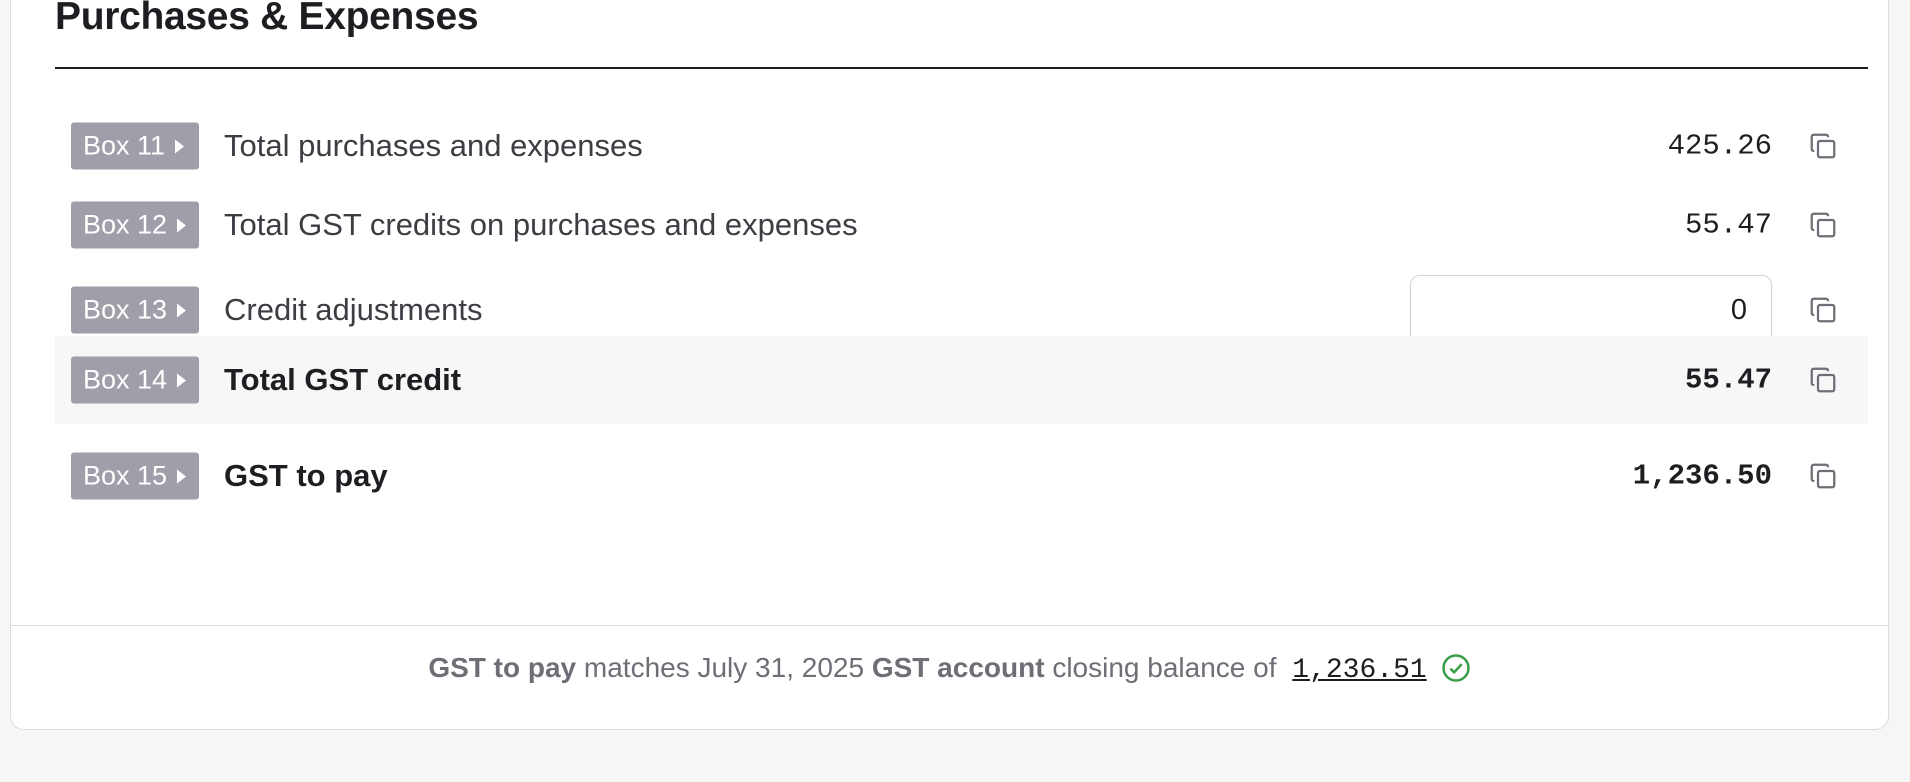 This screenshot has height=782, width=1910. What do you see at coordinates (267, 19) in the screenshot?
I see `section-title: Purchases & Expenses` at bounding box center [267, 19].